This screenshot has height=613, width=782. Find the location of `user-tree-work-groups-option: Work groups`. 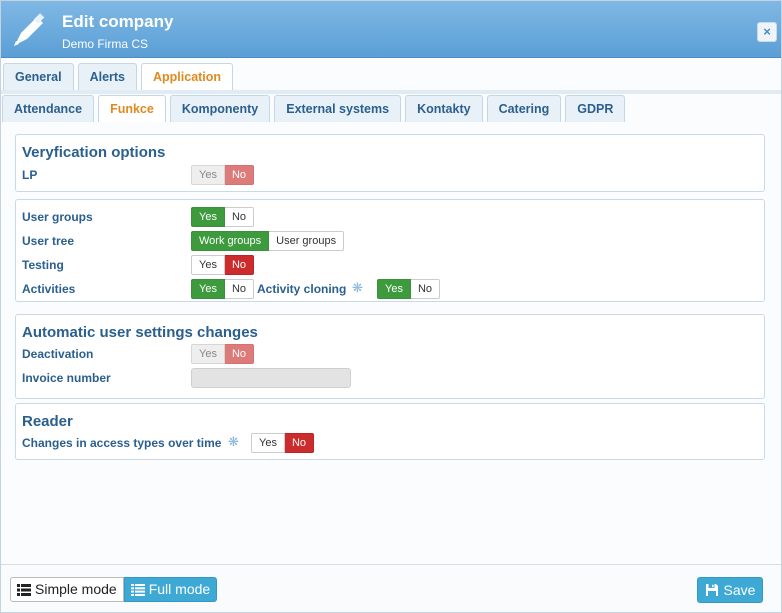

user-tree-work-groups-option: Work groups is located at coordinates (230, 241).